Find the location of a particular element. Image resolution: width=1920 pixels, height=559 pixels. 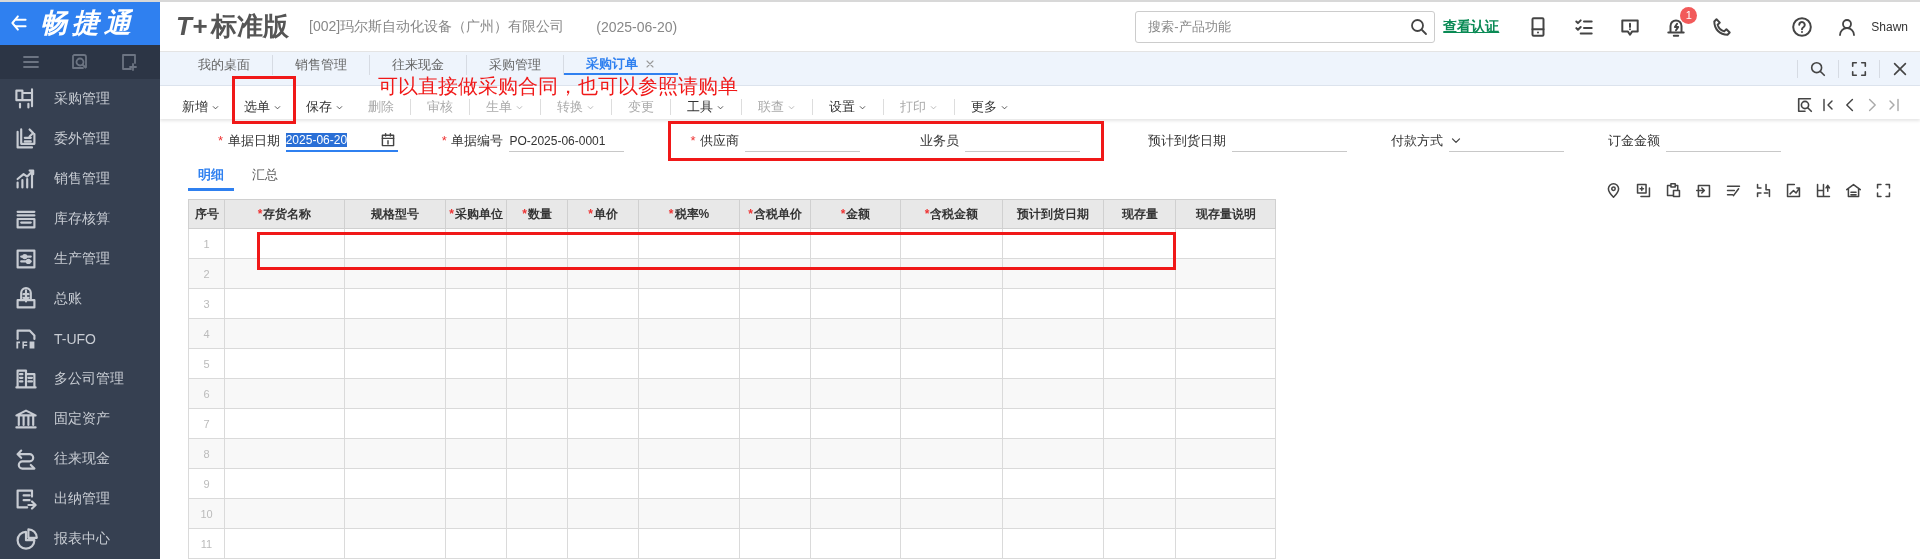

home-icon is located at coordinates (1853, 190).